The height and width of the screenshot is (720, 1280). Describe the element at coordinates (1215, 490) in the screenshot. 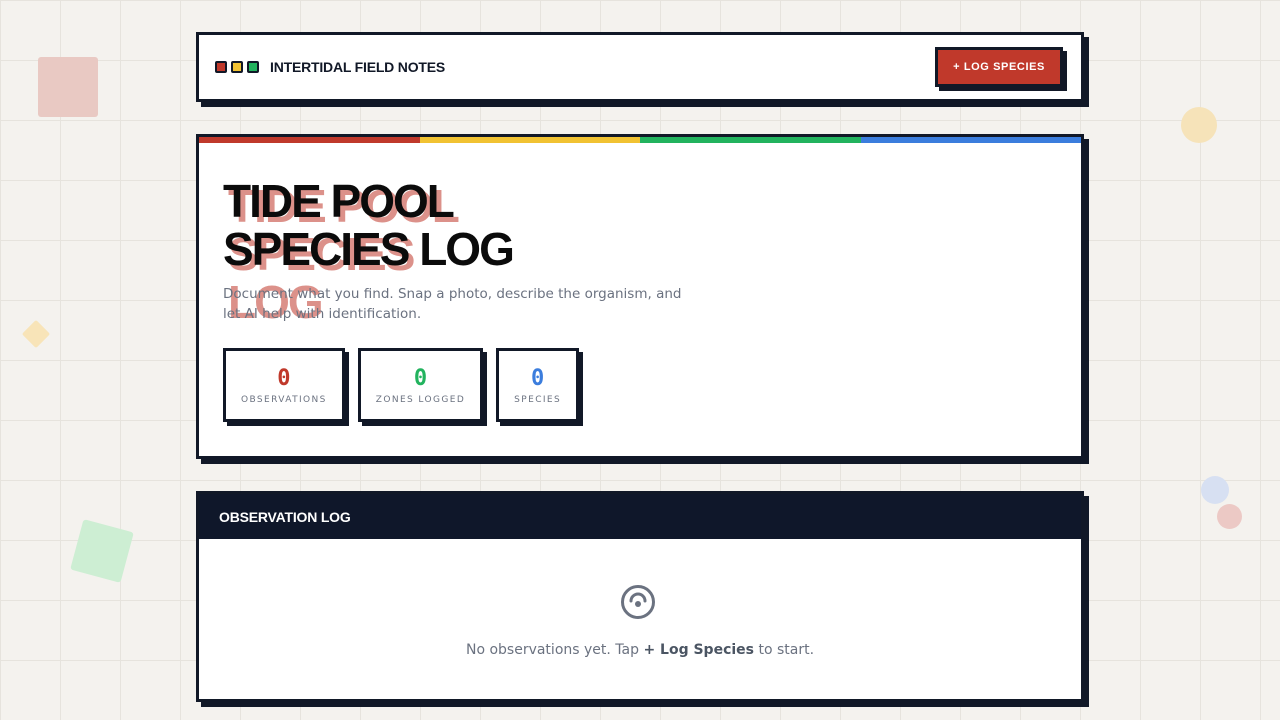

I see `decorative-circle-blue` at that location.